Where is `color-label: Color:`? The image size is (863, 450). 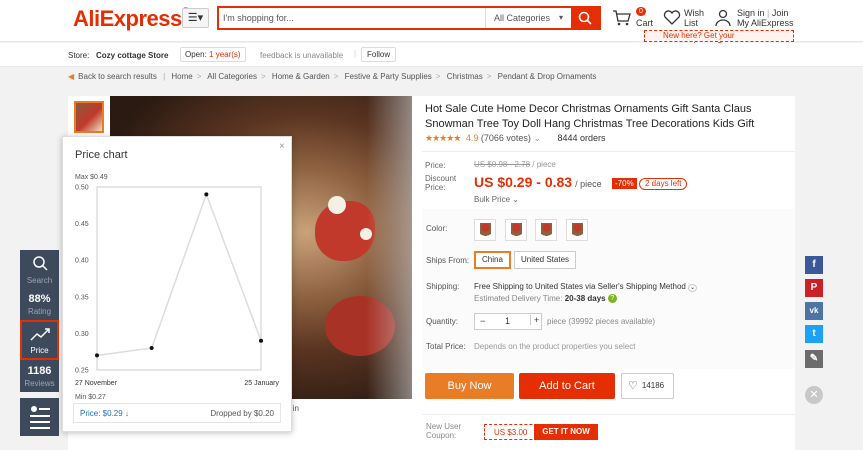 color-label: Color: is located at coordinates (437, 228).